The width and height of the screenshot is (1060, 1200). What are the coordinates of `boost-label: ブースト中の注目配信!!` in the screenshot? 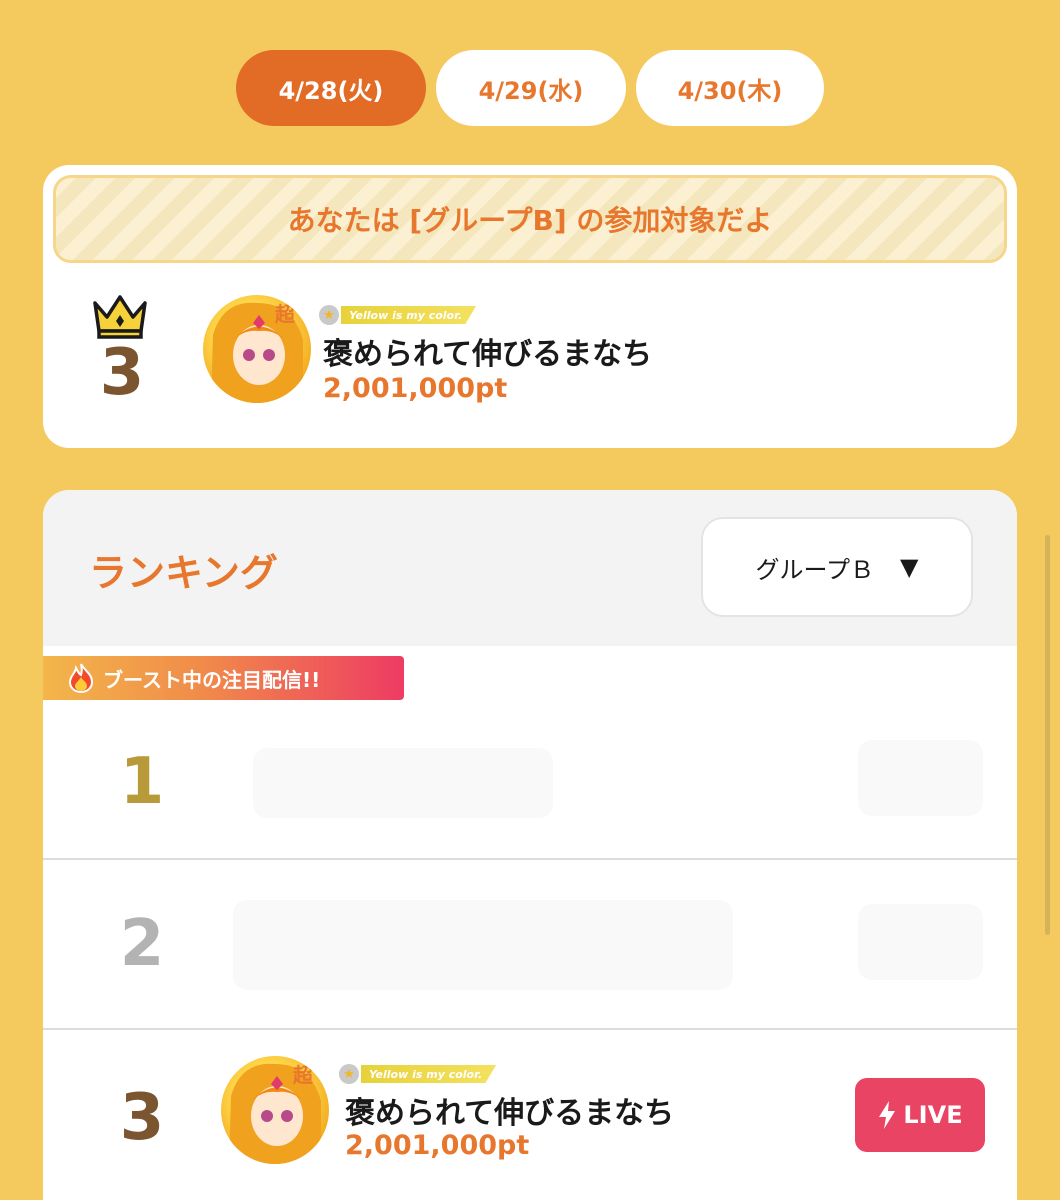 It's located at (212, 679).